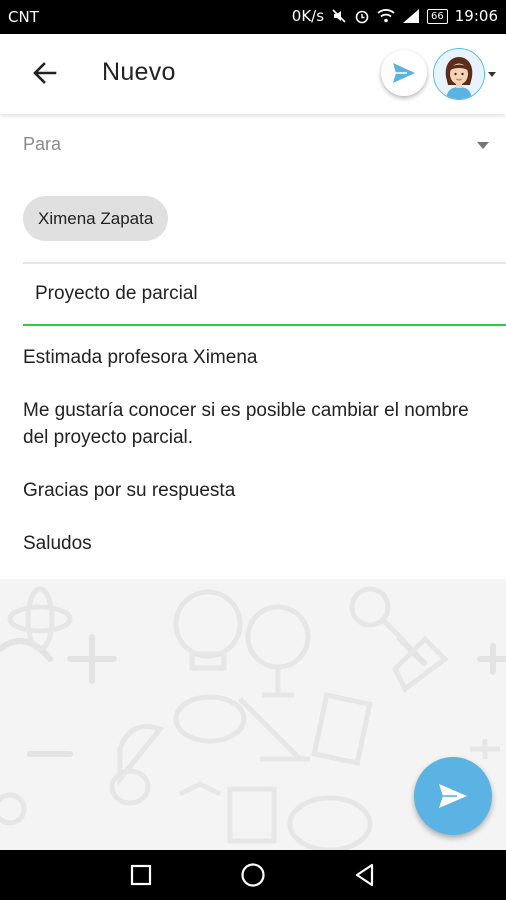 The image size is (506, 900). I want to click on alarm-icon, so click(362, 17).